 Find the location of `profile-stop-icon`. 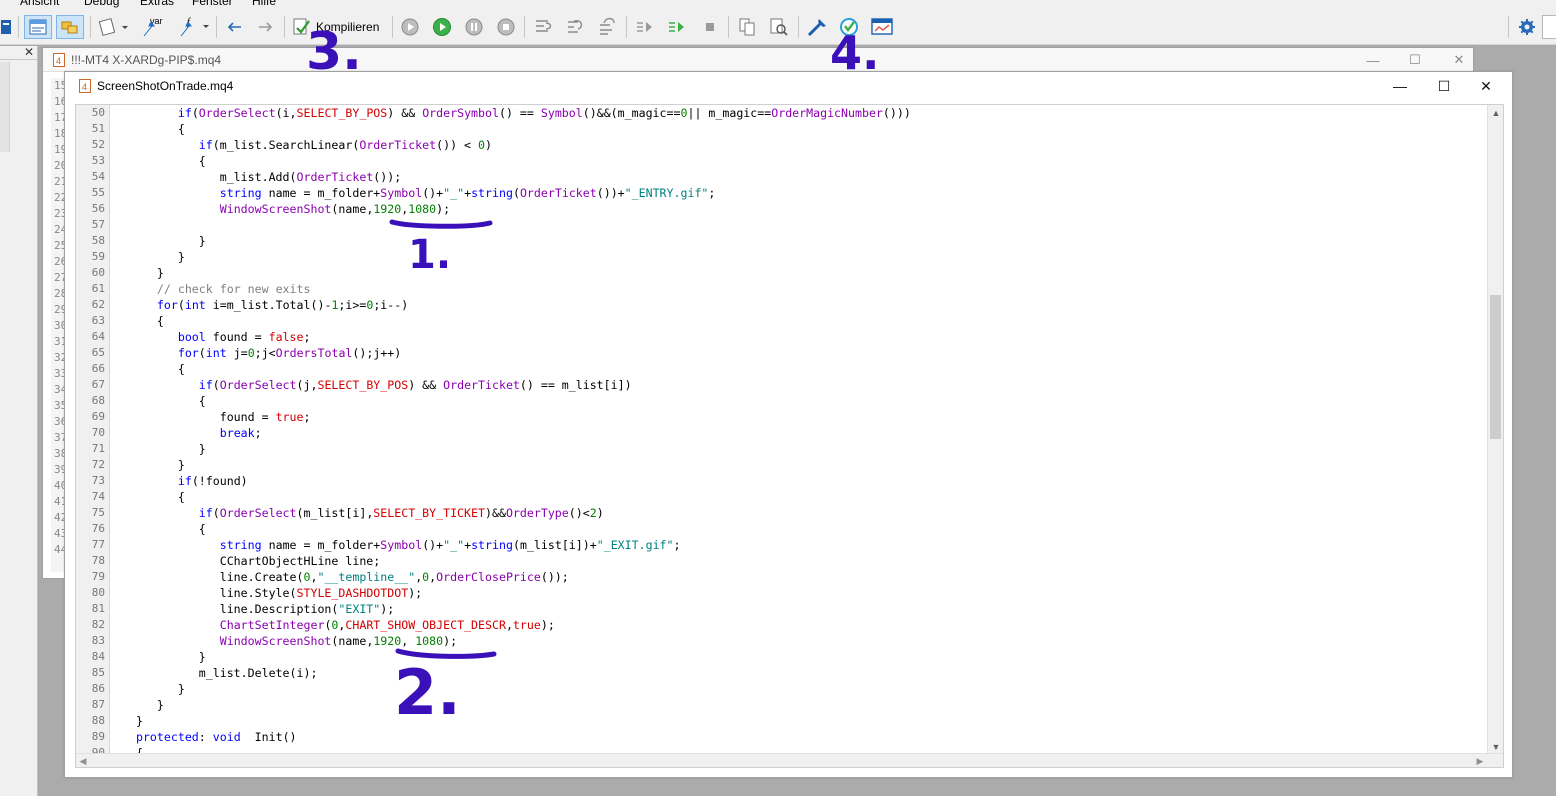

profile-stop-icon is located at coordinates (710, 27).